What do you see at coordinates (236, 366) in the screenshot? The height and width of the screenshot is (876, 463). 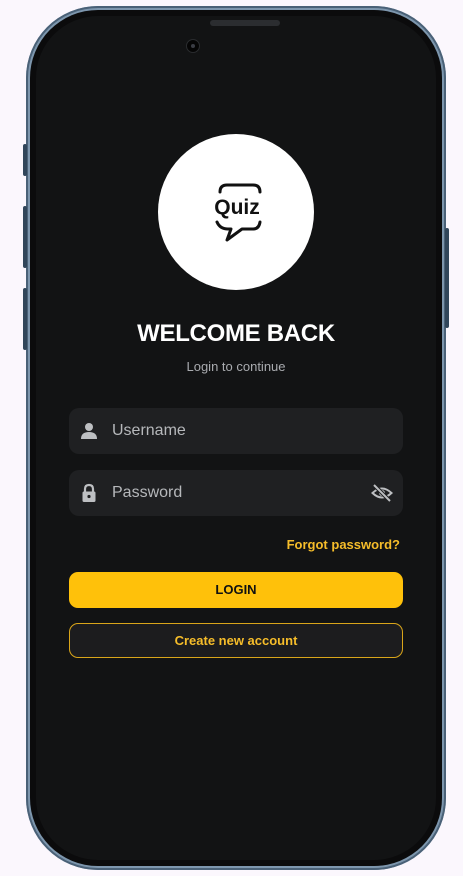 I see `page-subtitle: Login to continue` at bounding box center [236, 366].